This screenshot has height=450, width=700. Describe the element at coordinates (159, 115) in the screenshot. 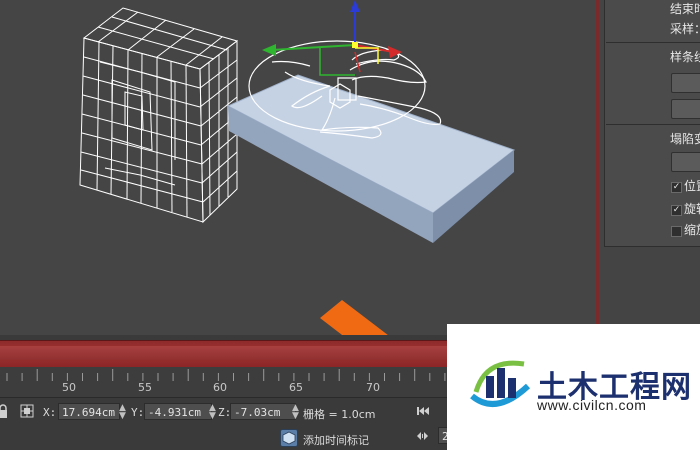

I see `wireframe-cube` at that location.